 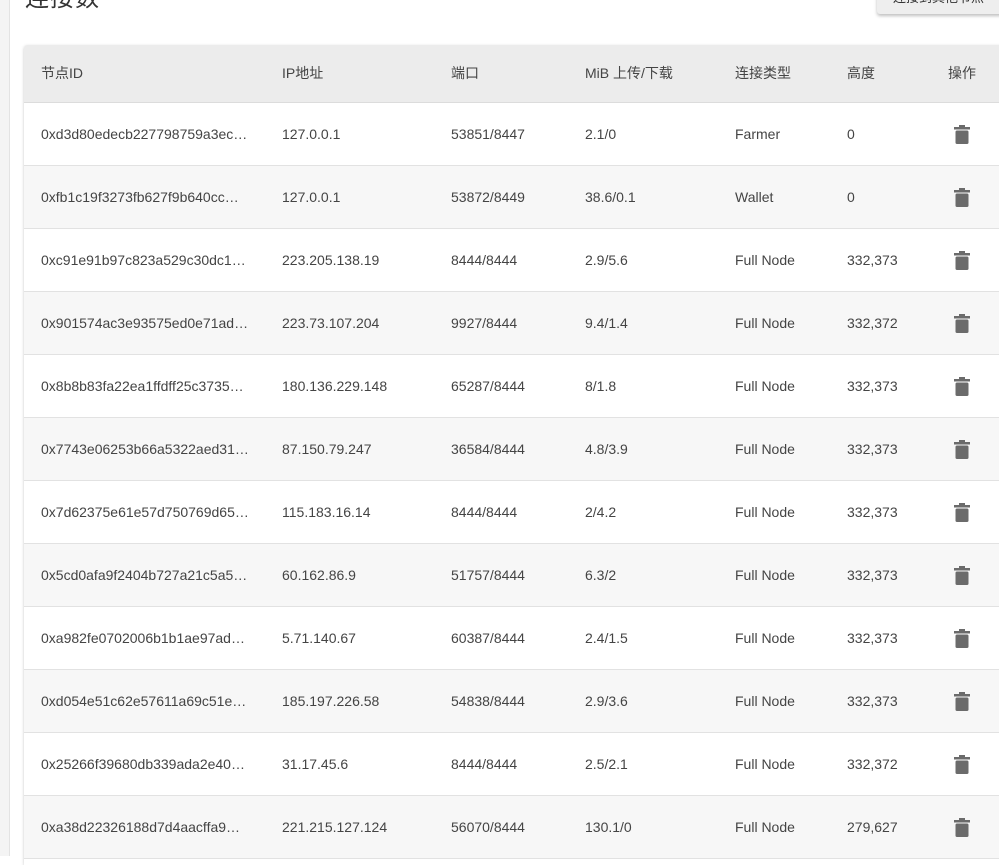 What do you see at coordinates (465, 73) in the screenshot?
I see `header-port: 端口` at bounding box center [465, 73].